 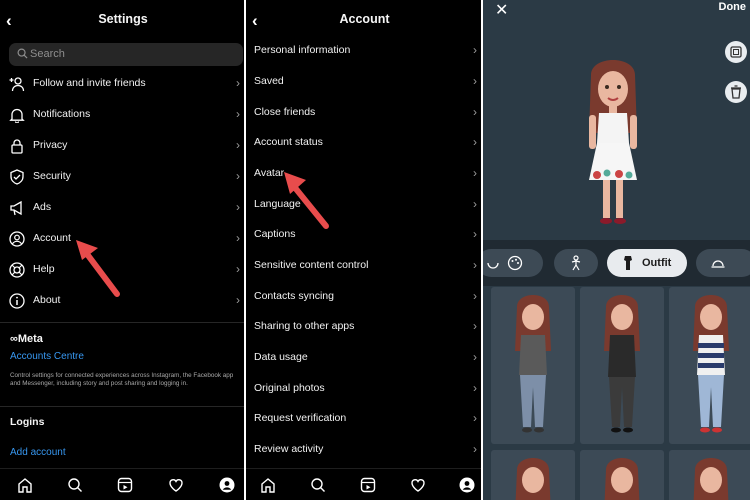 I want to click on close-icon: ✕, so click(x=501, y=10).